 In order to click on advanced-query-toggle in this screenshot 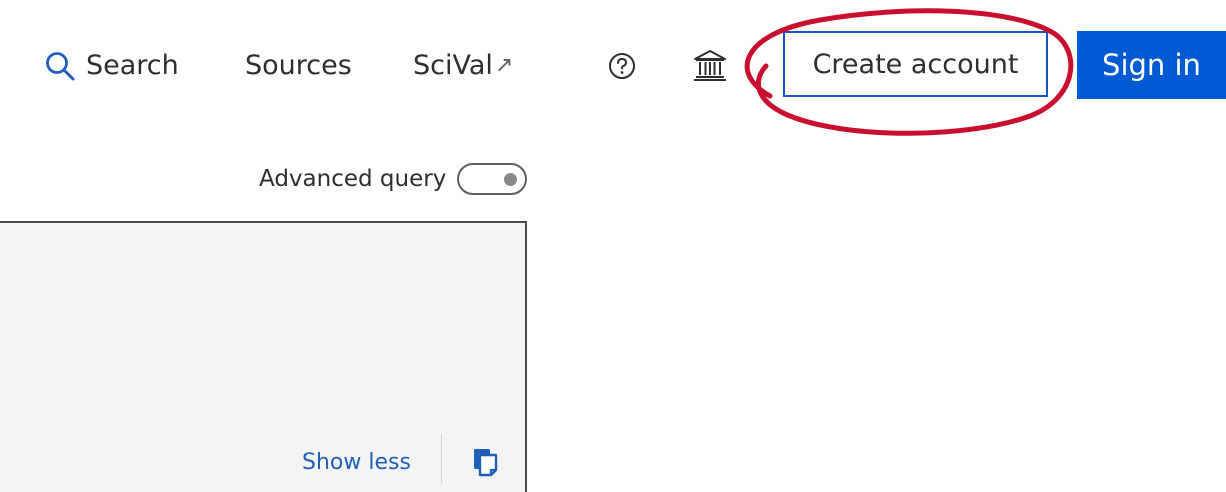, I will do `click(492, 179)`.